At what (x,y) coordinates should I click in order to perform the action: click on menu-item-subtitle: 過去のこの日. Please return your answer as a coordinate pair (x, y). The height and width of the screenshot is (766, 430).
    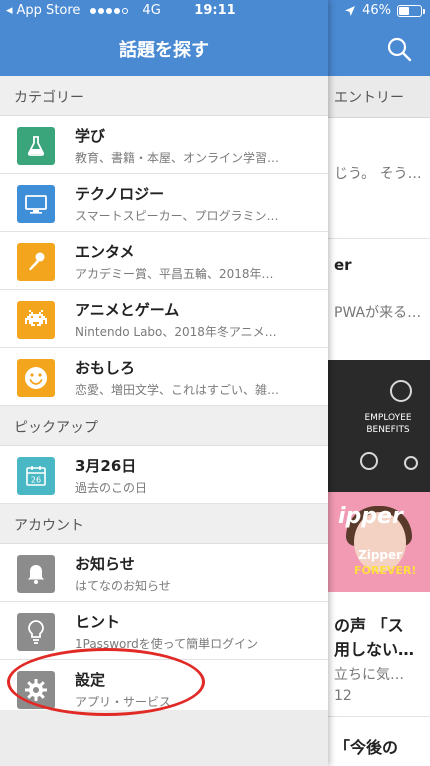
    Looking at the image, I should click on (111, 488).